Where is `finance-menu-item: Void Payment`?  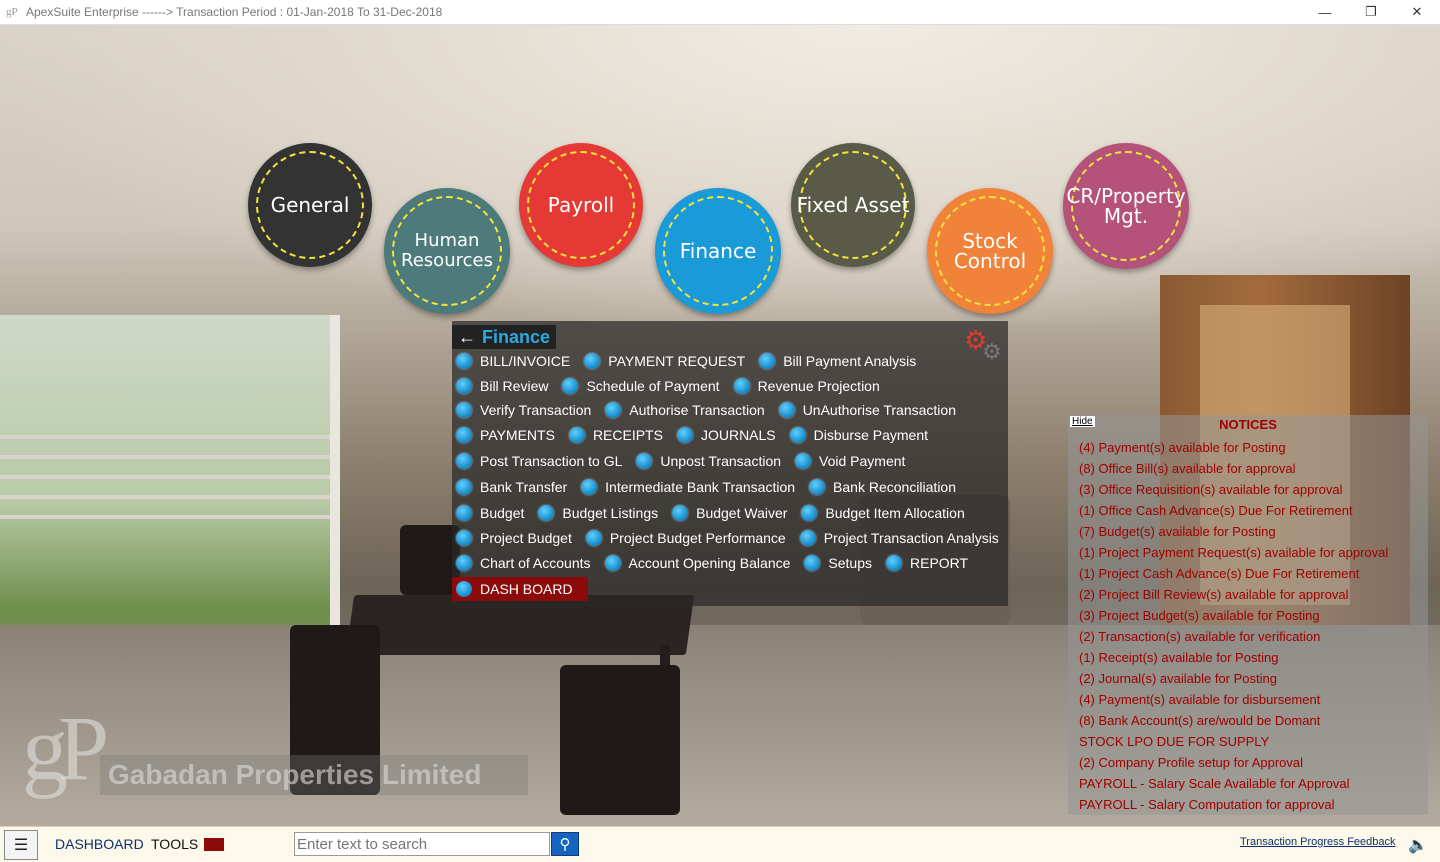
finance-menu-item: Void Payment is located at coordinates (850, 461).